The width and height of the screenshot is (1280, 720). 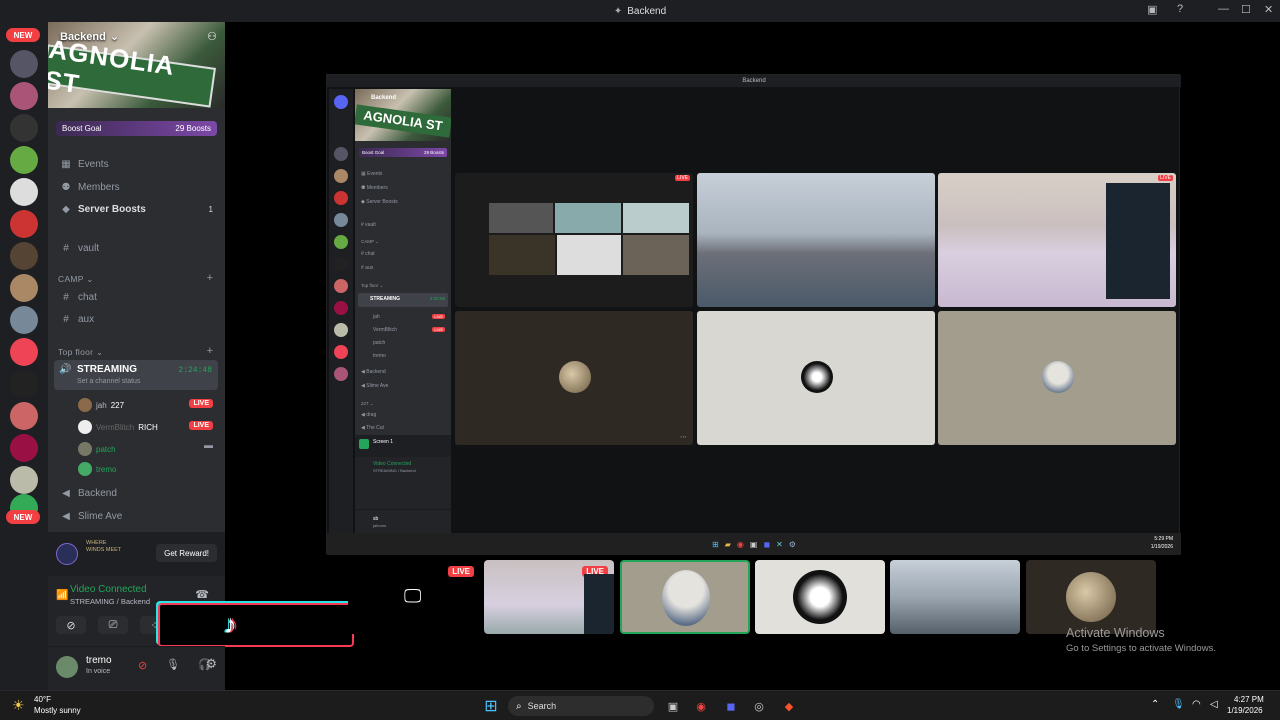 I want to click on app-icon: ✕, so click(x=779, y=544).